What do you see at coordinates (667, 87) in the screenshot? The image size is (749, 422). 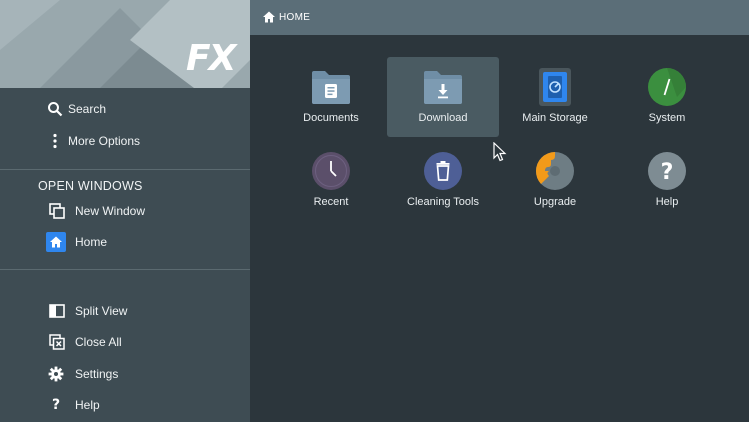 I see `system-root-icon` at bounding box center [667, 87].